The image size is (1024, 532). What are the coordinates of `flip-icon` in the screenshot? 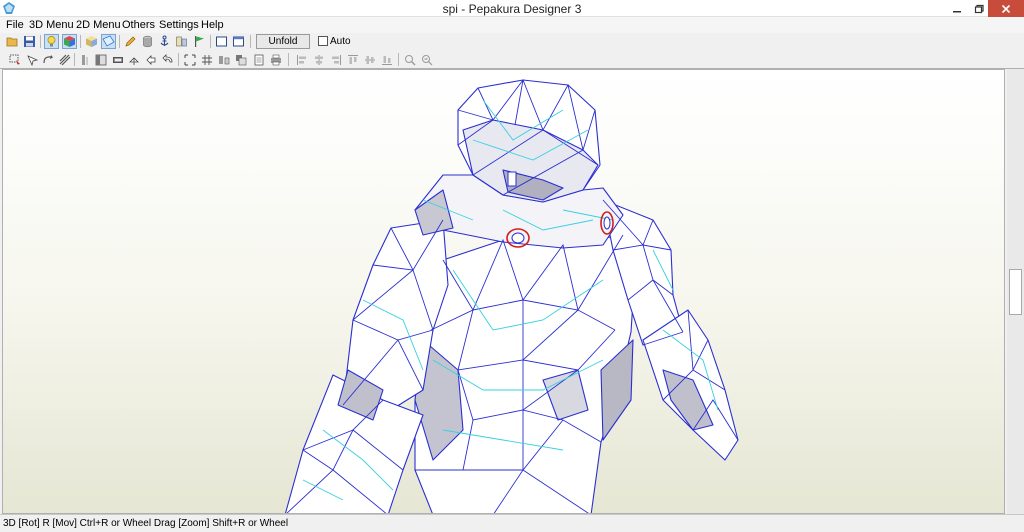 It's located at (150, 59).